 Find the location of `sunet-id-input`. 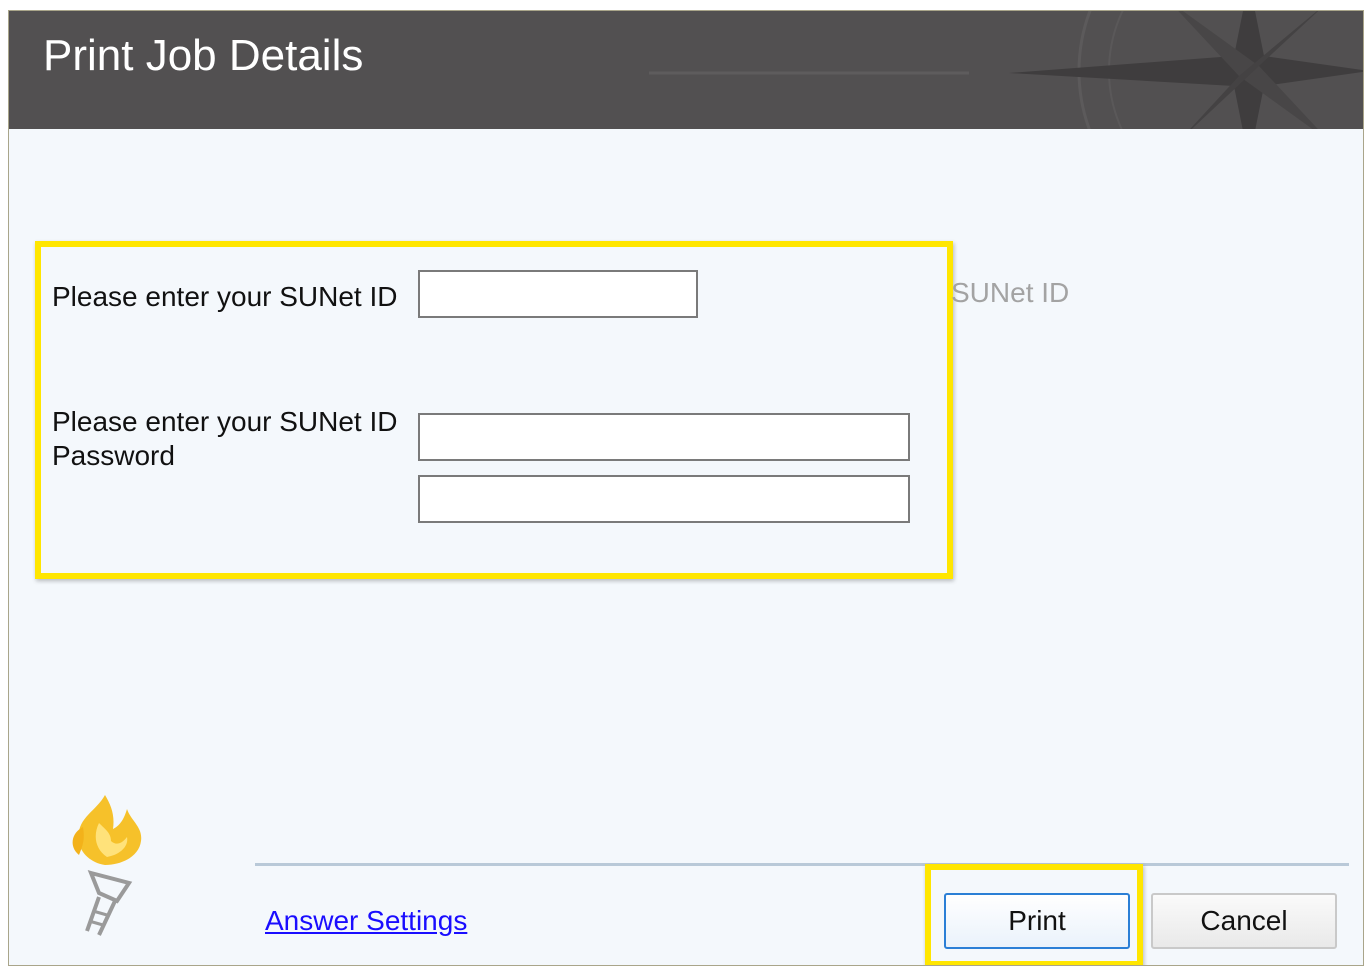

sunet-id-input is located at coordinates (558, 294).